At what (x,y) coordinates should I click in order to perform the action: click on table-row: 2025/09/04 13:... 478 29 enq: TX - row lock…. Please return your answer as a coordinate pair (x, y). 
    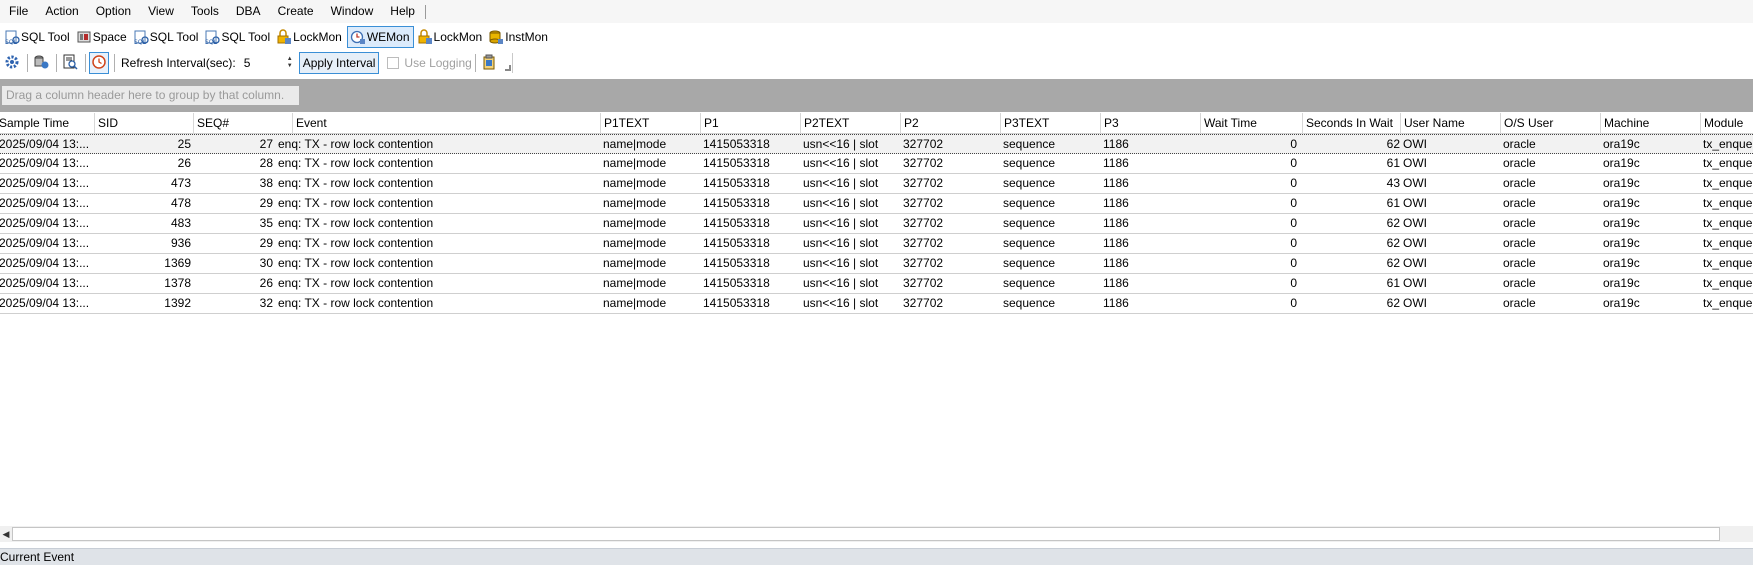
    Looking at the image, I should click on (876, 204).